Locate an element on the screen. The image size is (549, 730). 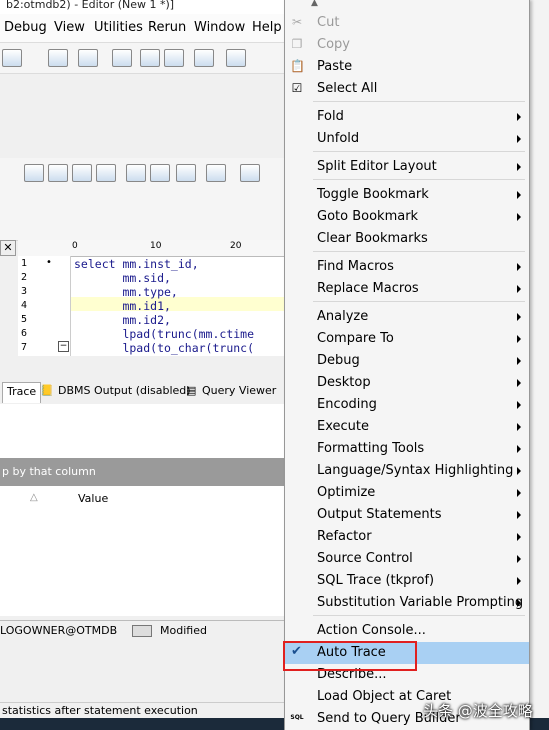
status-schema: LOGOWNER@OTMDB is located at coordinates (59, 630).